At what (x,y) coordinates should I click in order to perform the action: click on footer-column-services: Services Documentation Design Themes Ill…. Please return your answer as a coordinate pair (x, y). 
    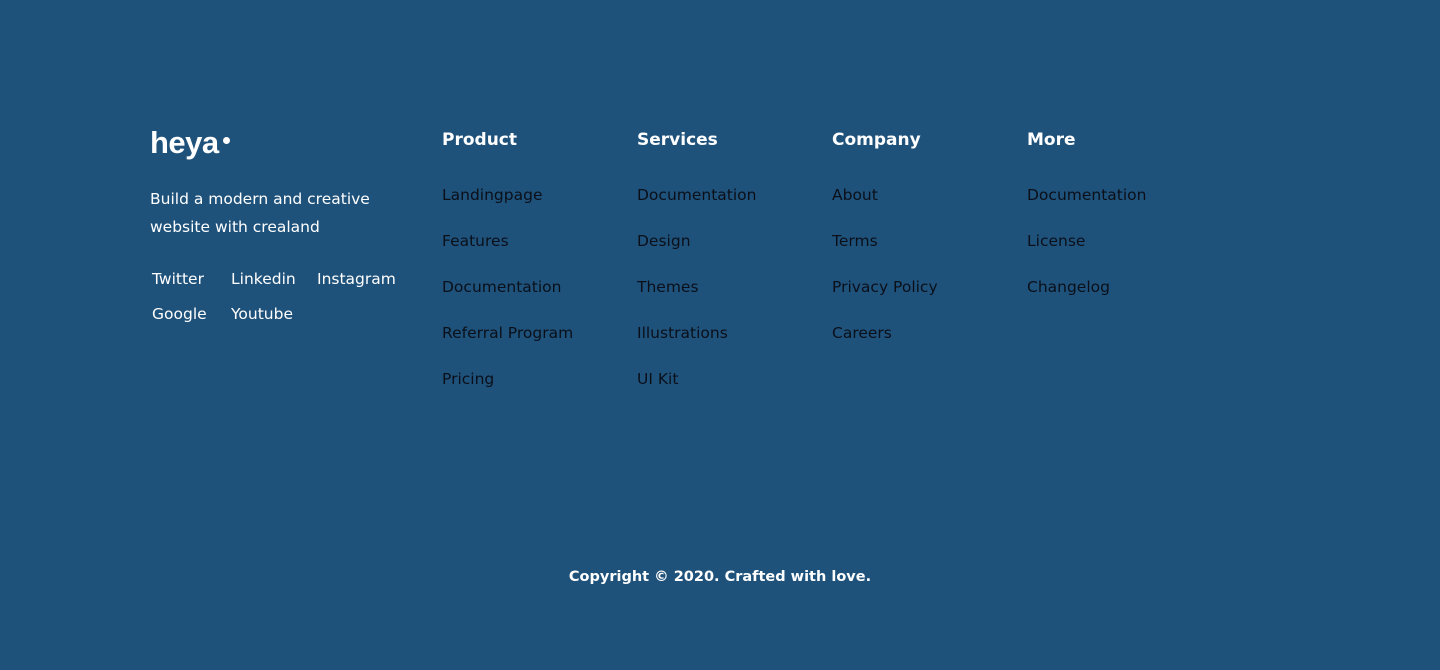
    Looking at the image, I should click on (697, 258).